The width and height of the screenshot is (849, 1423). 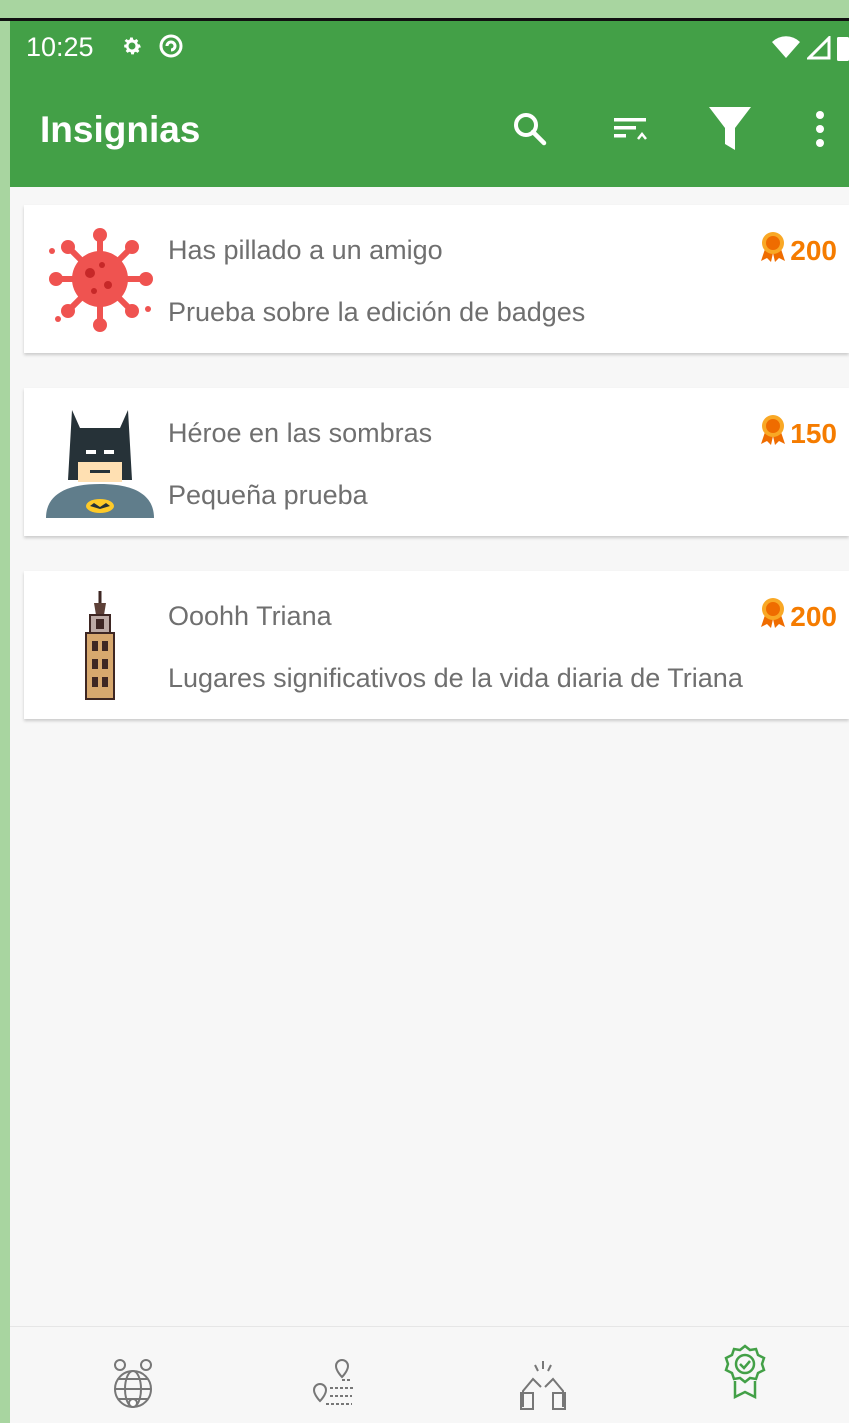 I want to click on filter-icon, so click(x=730, y=131).